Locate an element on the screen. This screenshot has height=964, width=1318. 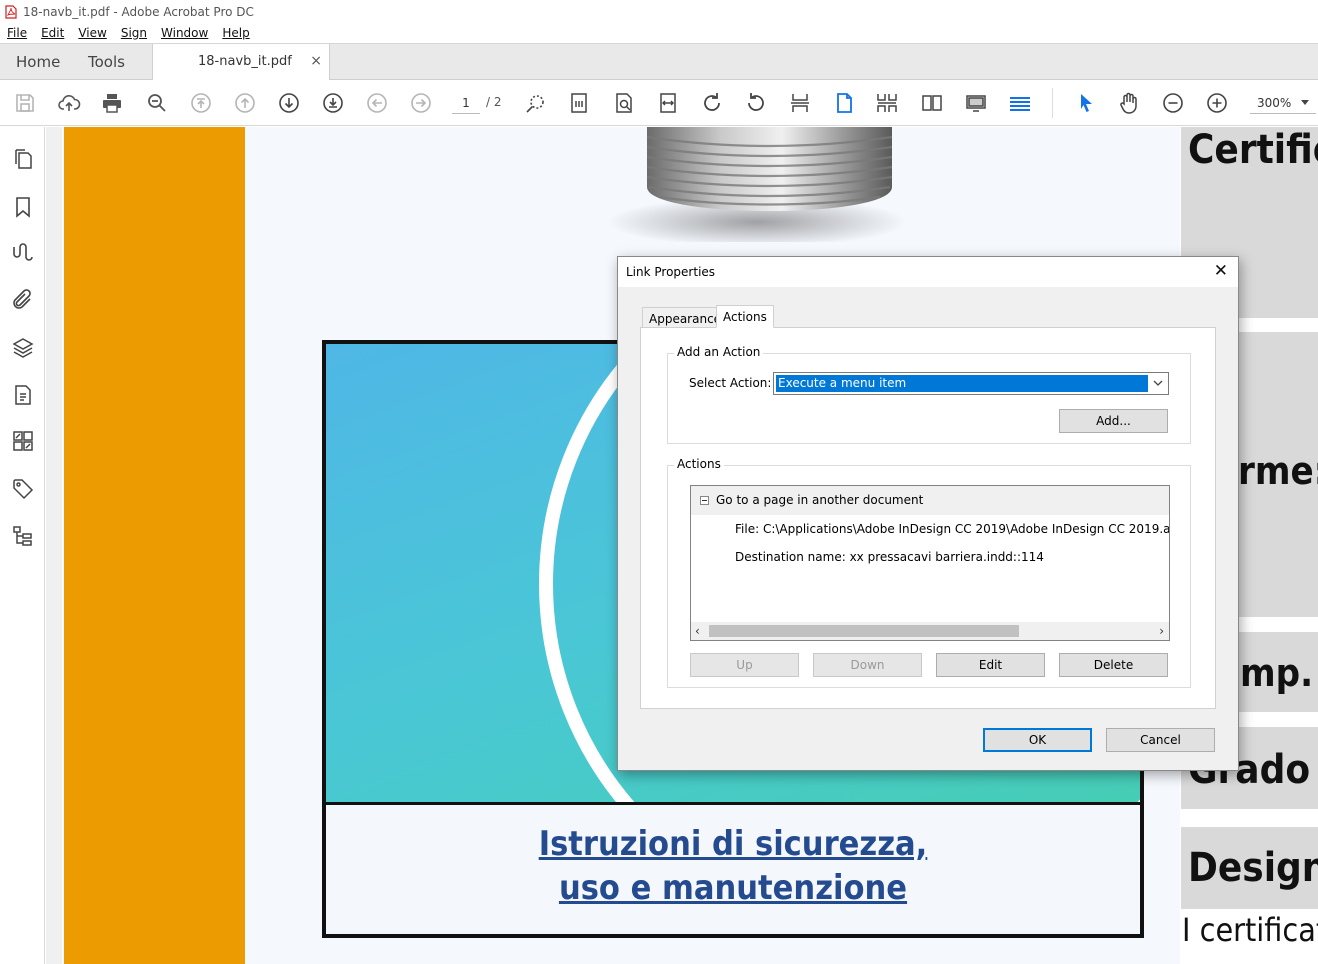
two-page-icon is located at coordinates (932, 103).